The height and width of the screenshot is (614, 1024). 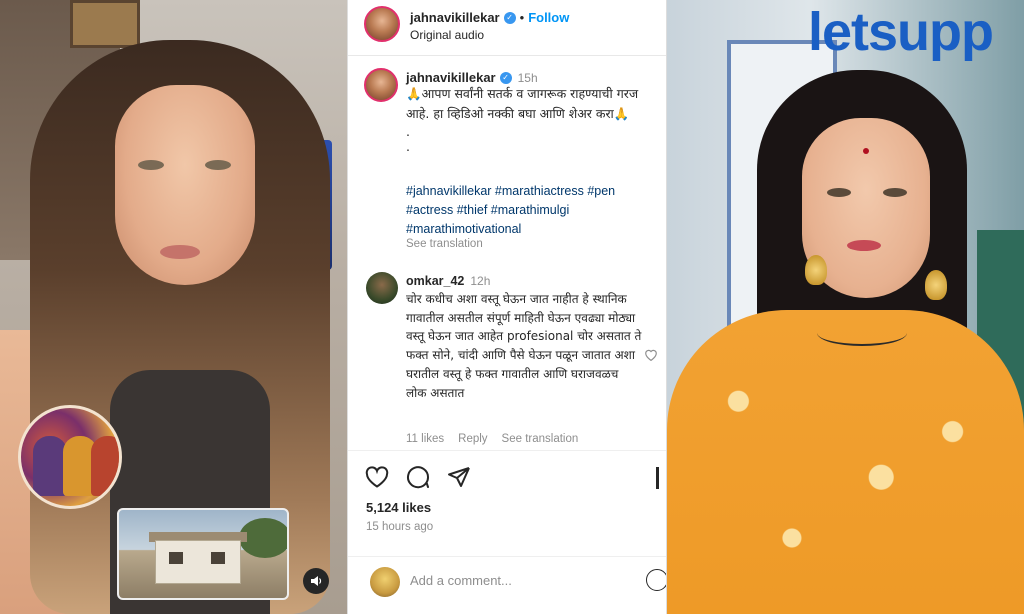 I want to click on commenter-avatar, so click(x=382, y=288).